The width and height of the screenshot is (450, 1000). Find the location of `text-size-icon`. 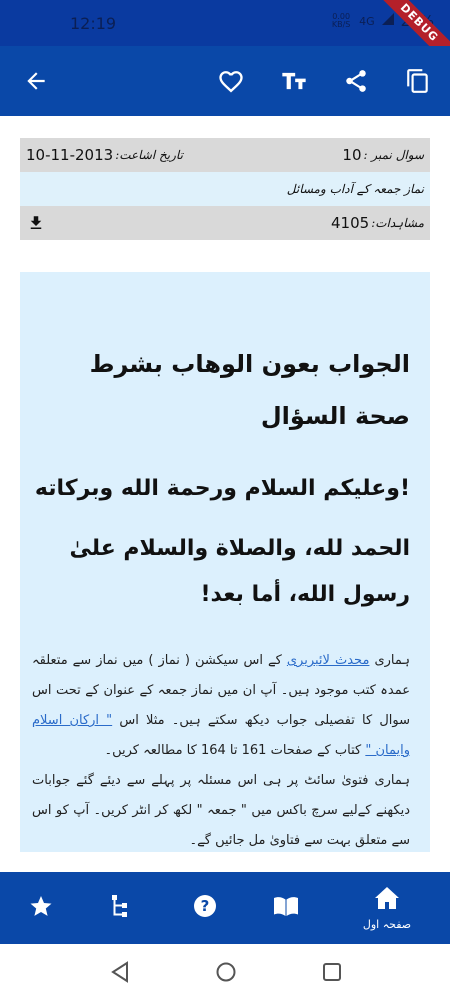

text-size-icon is located at coordinates (294, 81).